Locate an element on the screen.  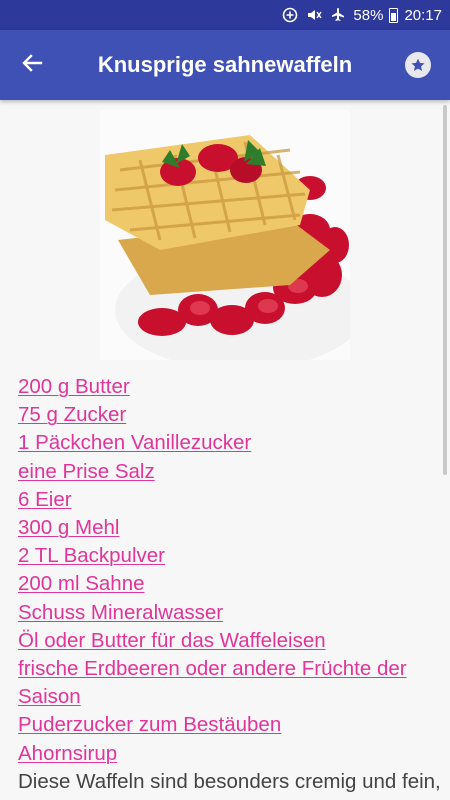
list-item: Puderzucker zum Bestäuben is located at coordinates (230, 726).